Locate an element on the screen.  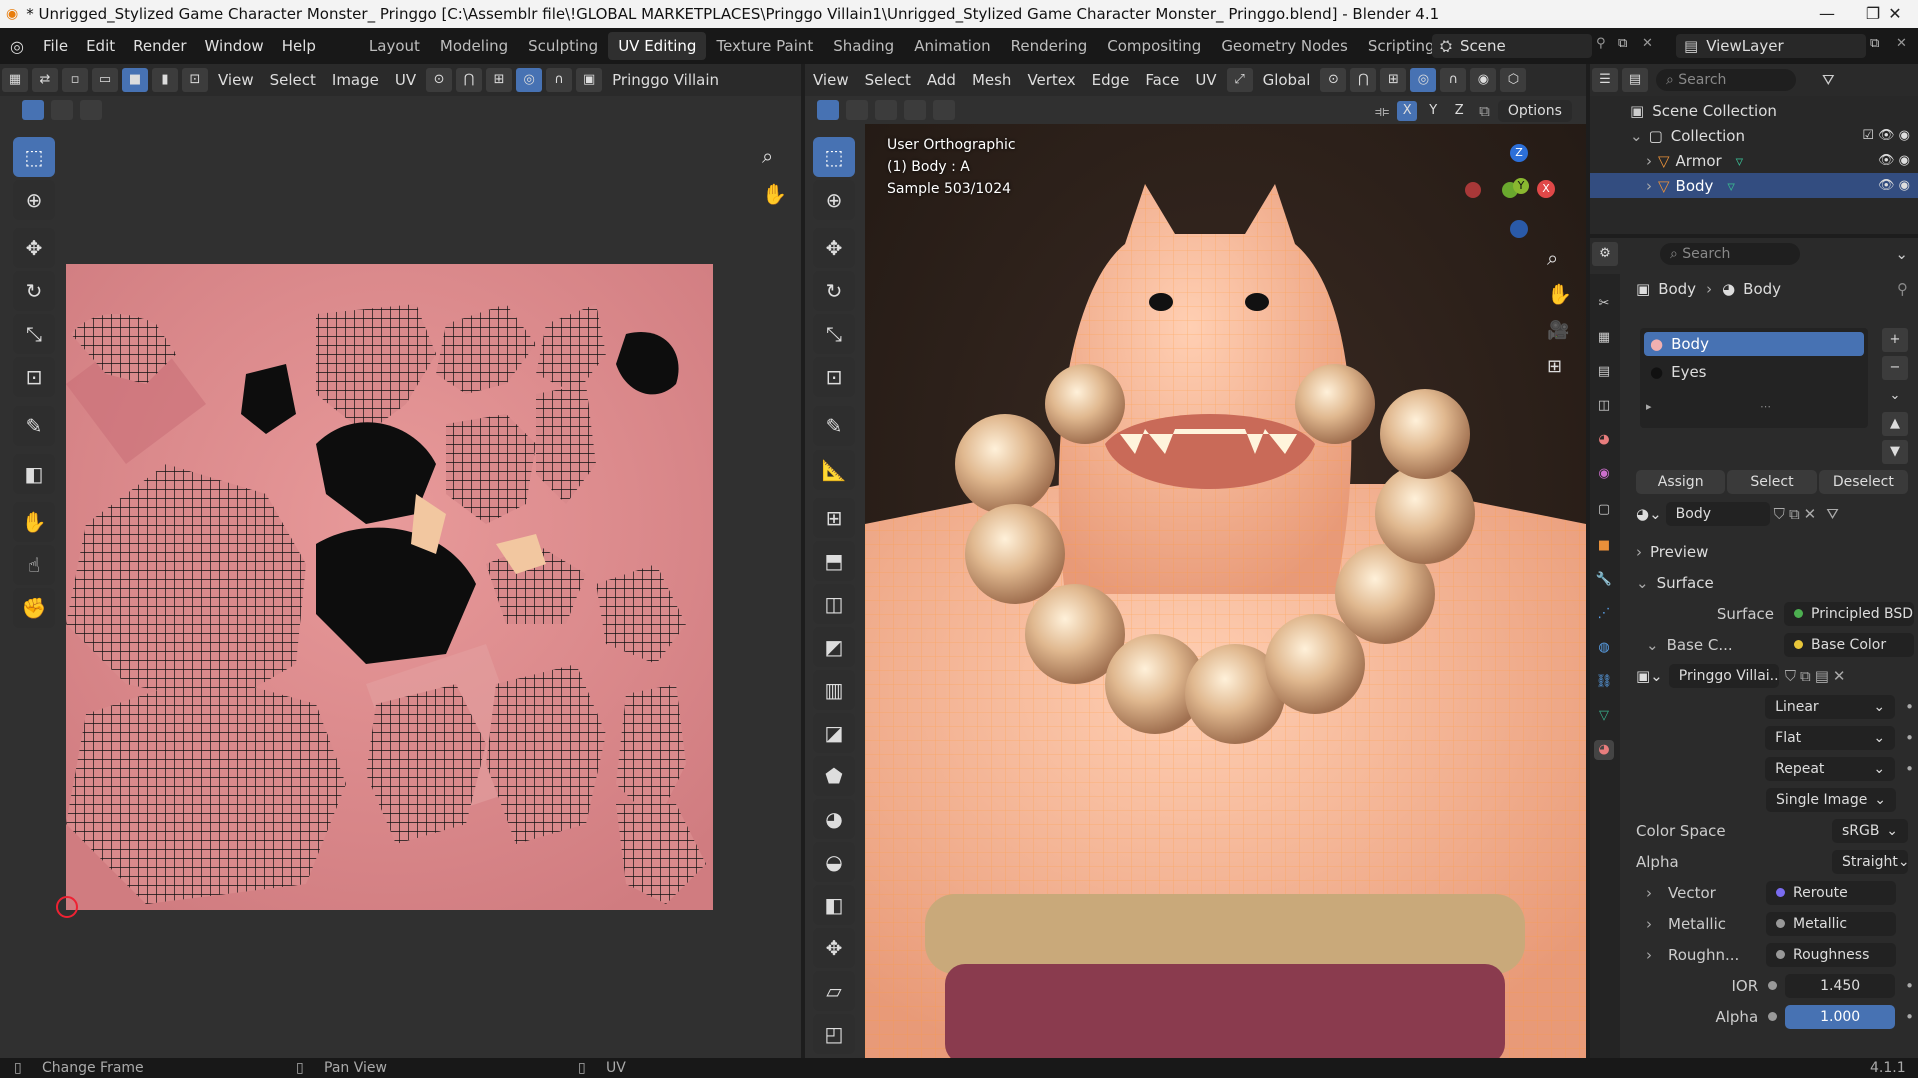
gizmo-y-axis: Y is located at coordinates (1521, 186).